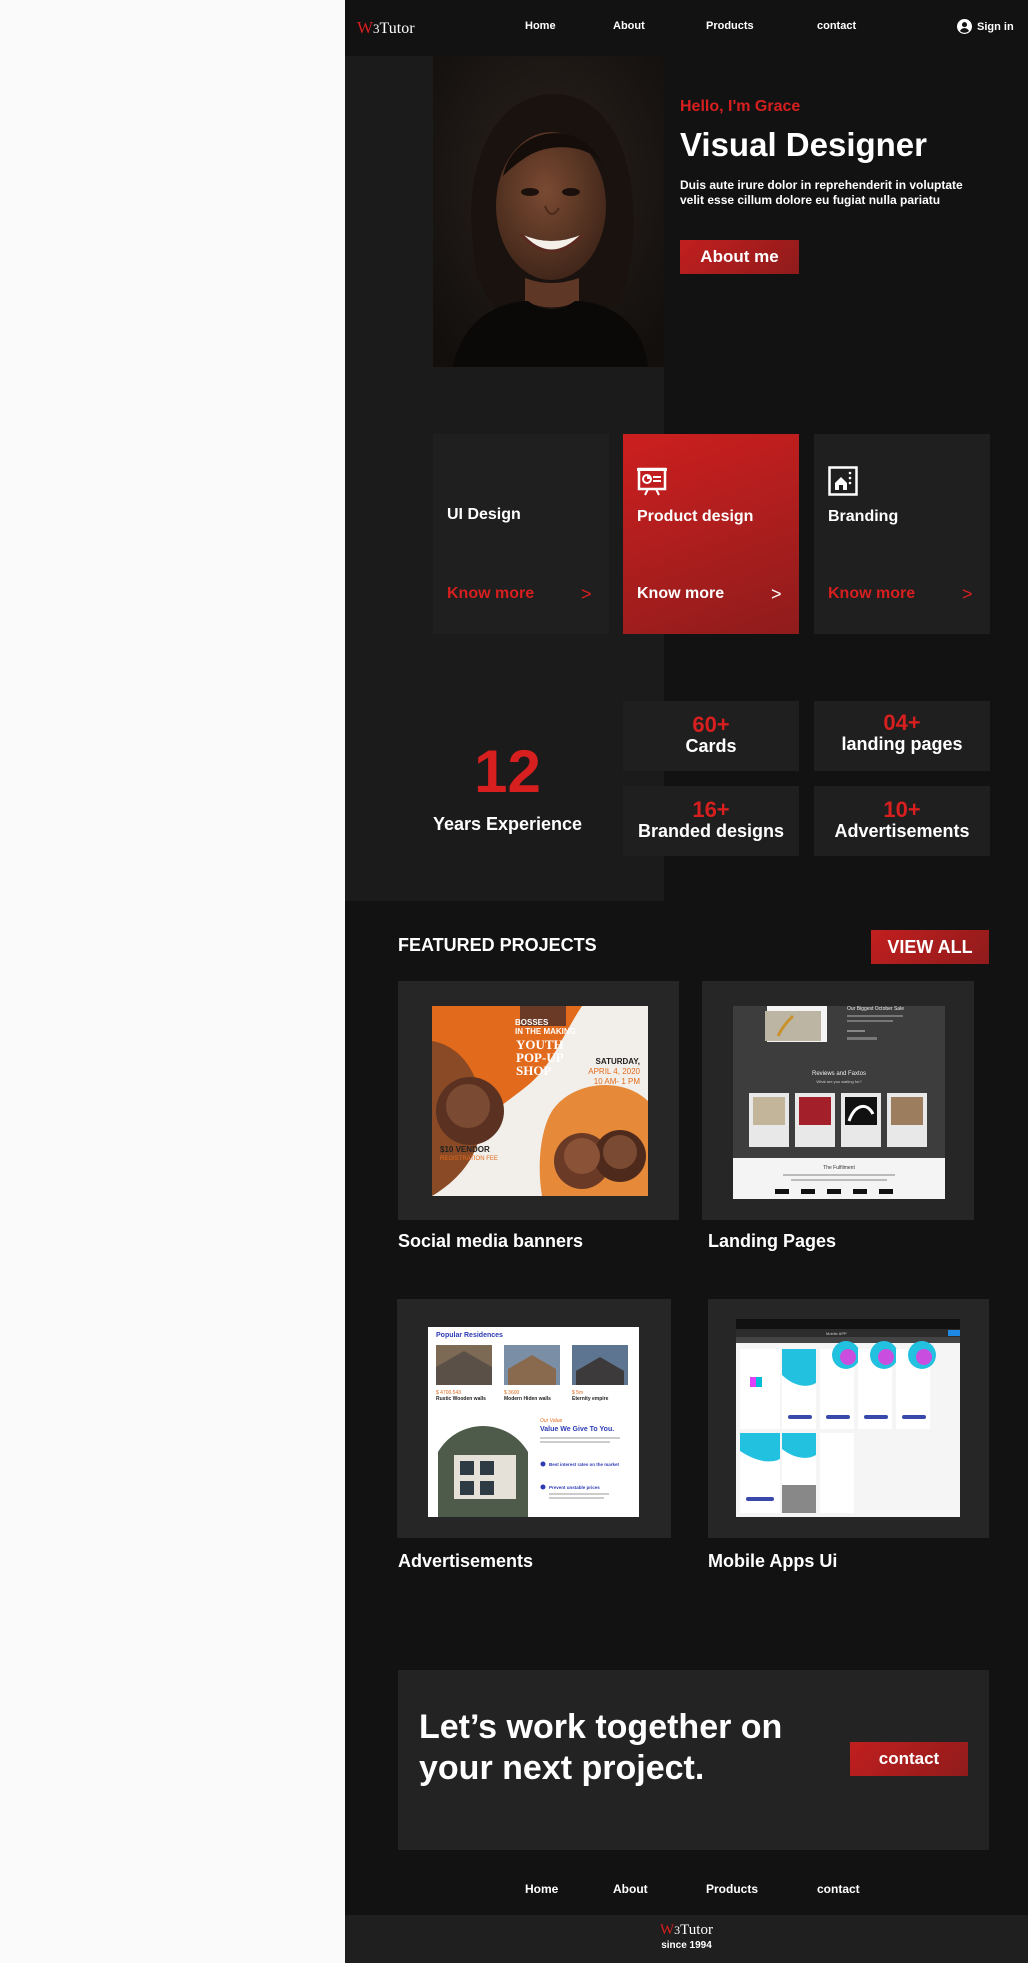 This screenshot has height=1963, width=1028. I want to click on svg-text: Popular Residences, so click(469, 1335).